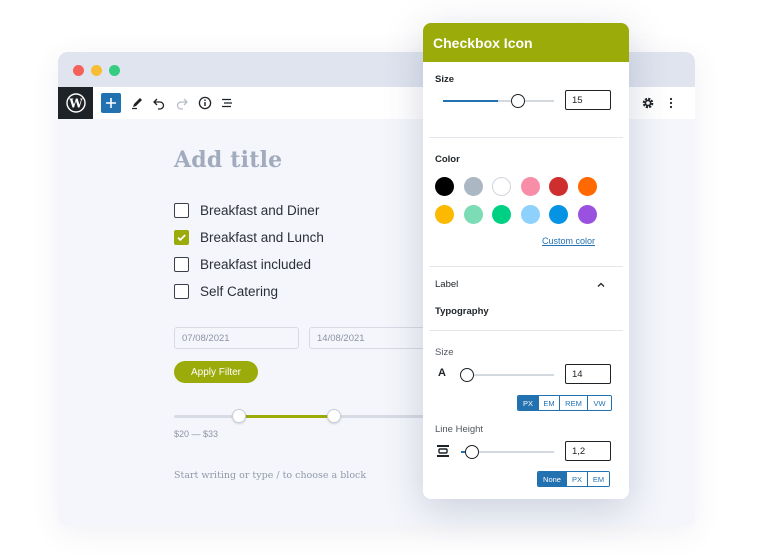 The image size is (760, 560). I want to click on chevron-up-icon, so click(601, 284).